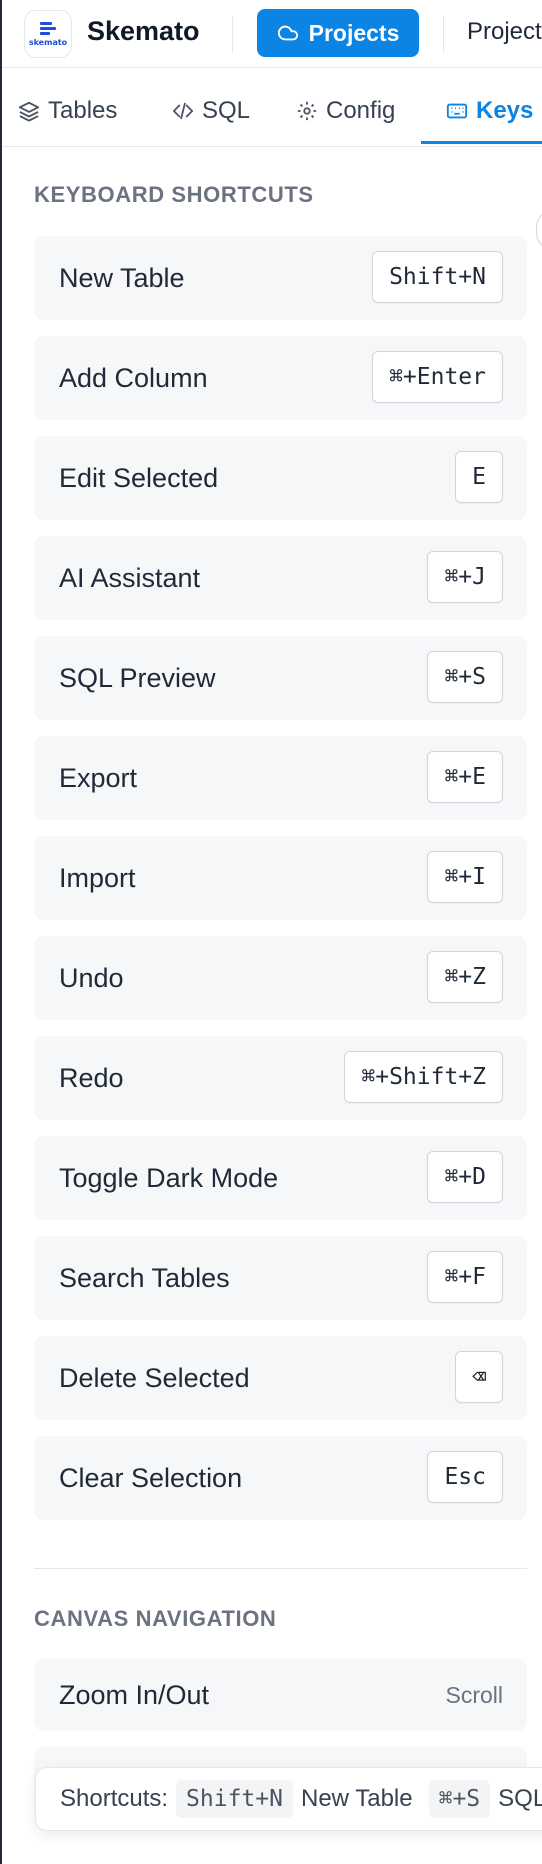 The height and width of the screenshot is (1864, 542). I want to click on shortcut-row: Search Tables ⌘+F, so click(280, 1278).